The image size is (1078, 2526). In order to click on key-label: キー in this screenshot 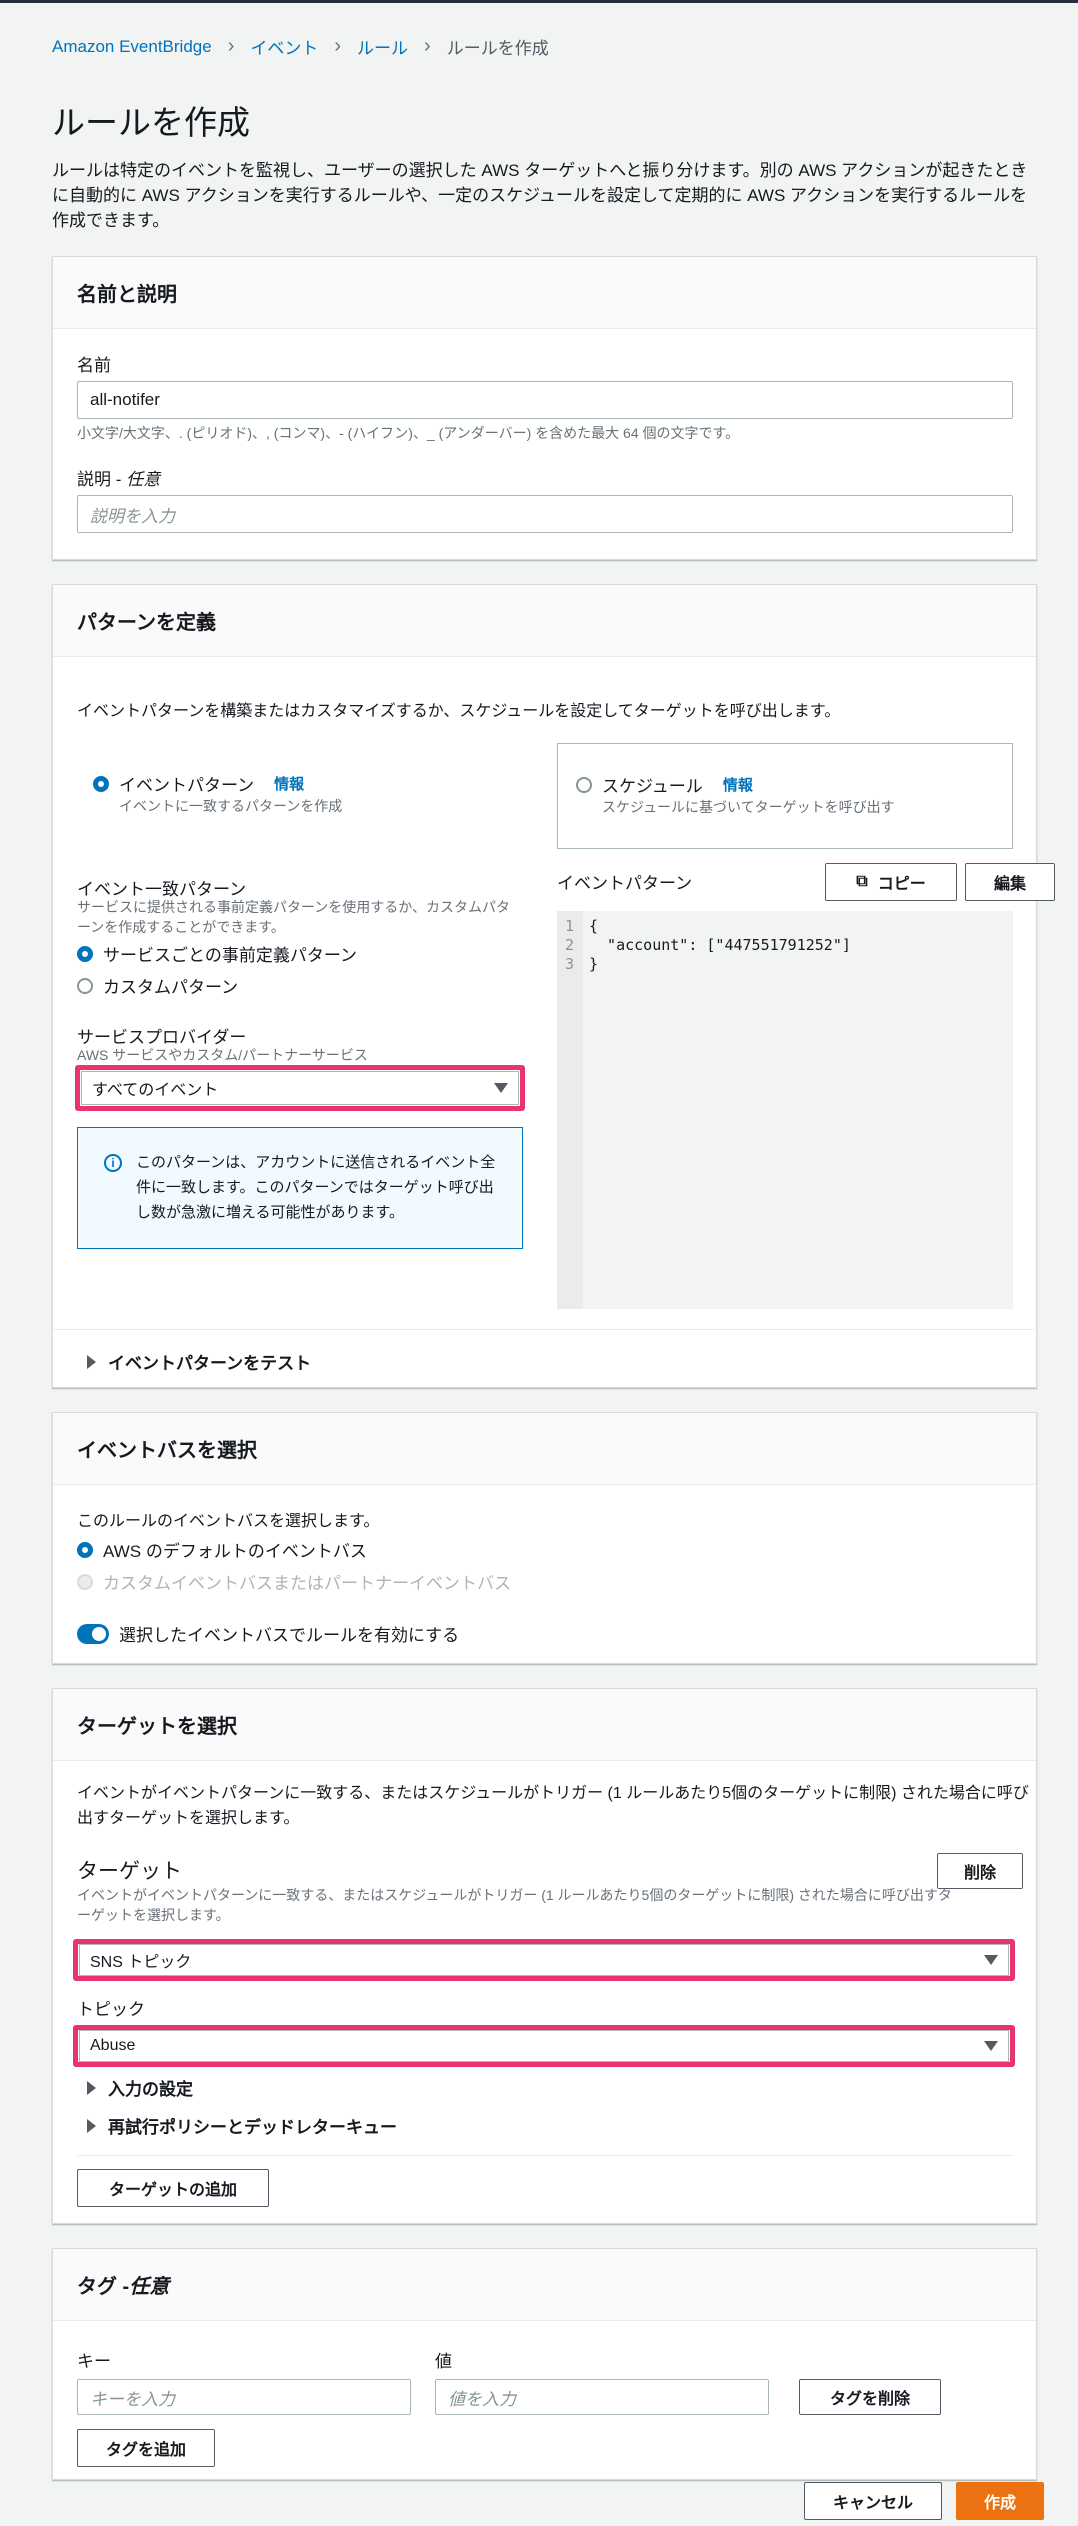, I will do `click(94, 2361)`.